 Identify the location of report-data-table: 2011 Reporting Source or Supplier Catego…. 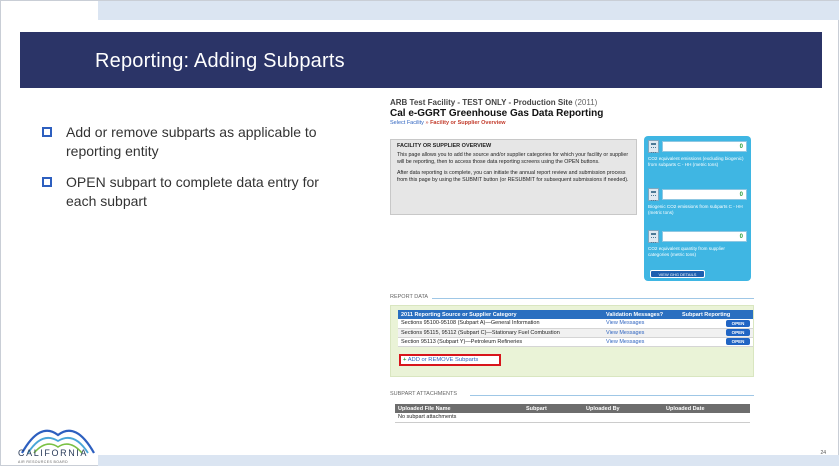
(575, 328).